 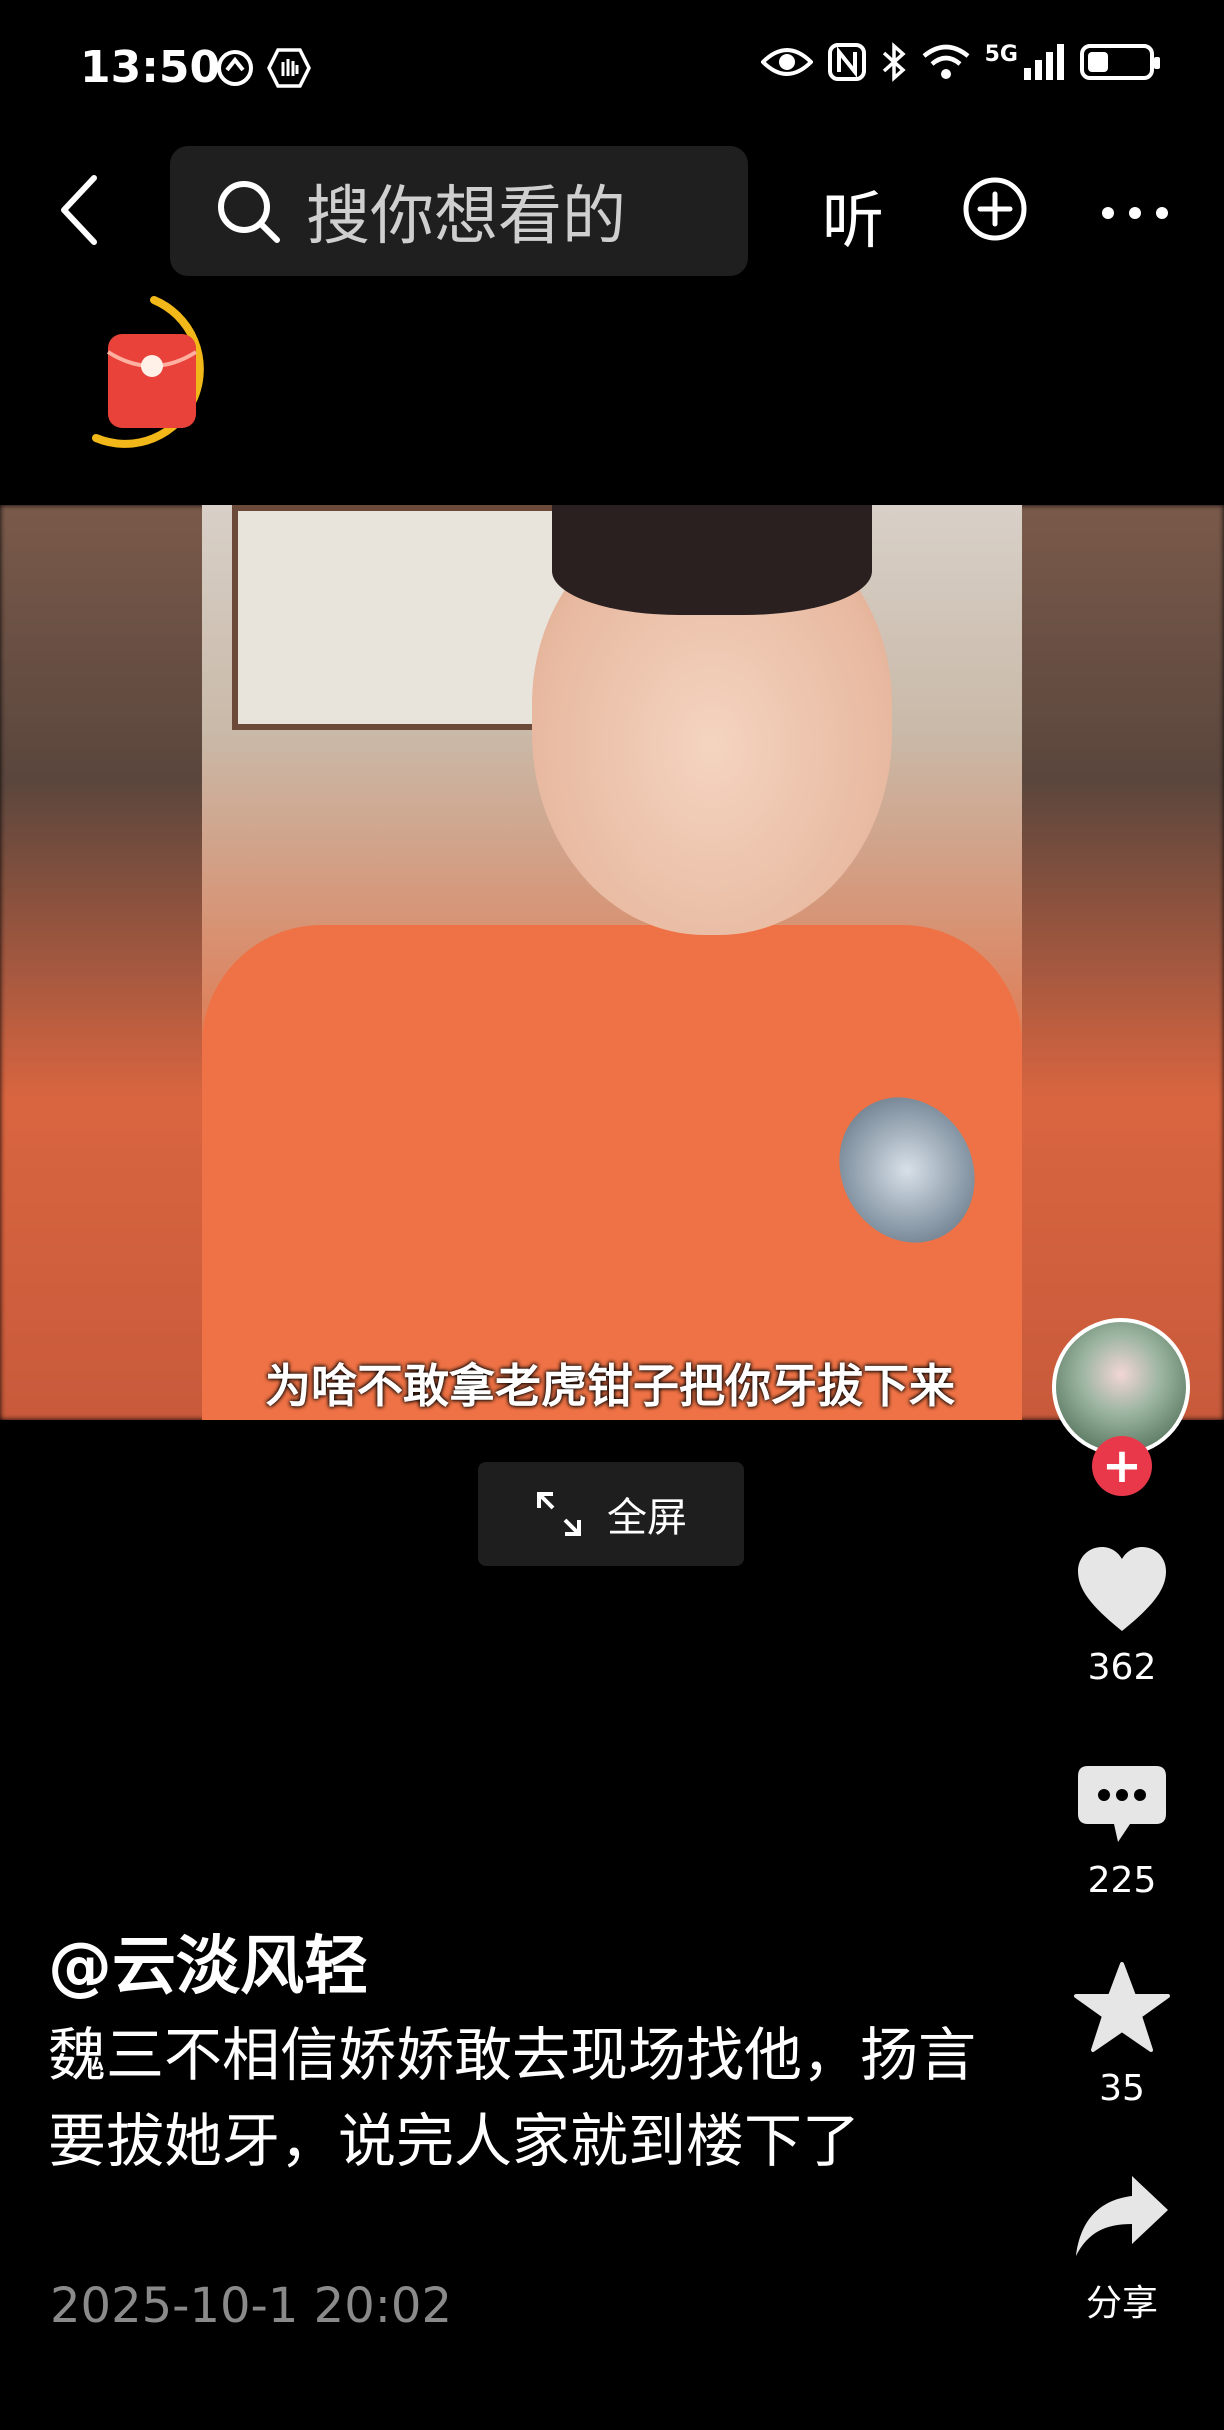 I want to click on fullscreen-button: 全屏, so click(x=611, y=1514).